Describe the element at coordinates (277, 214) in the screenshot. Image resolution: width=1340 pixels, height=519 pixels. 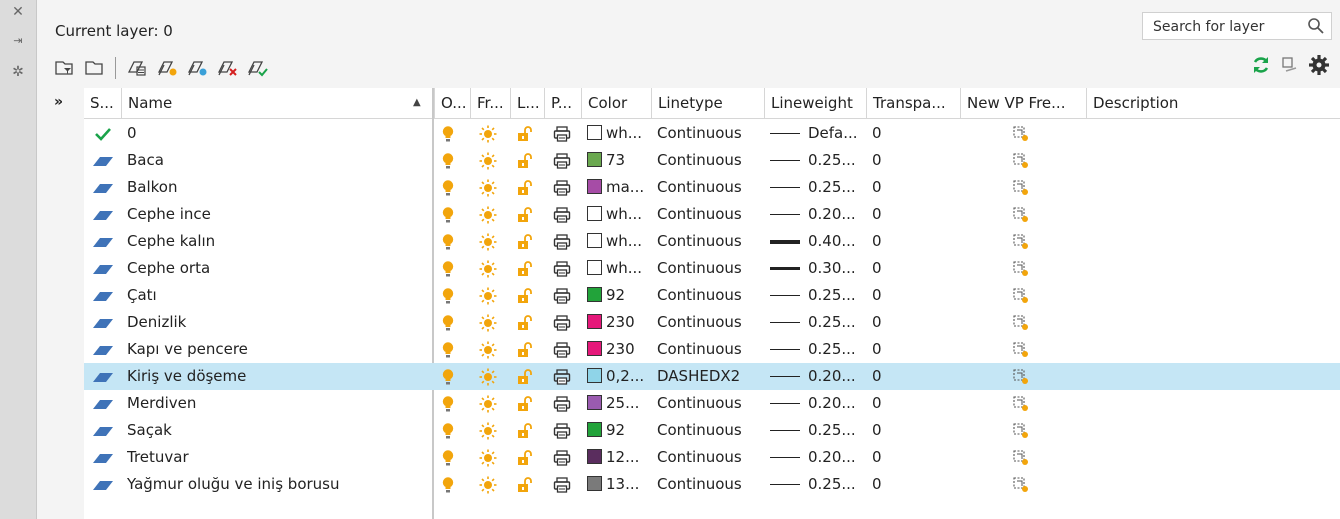
I see `layer-name: Cephe ince` at that location.